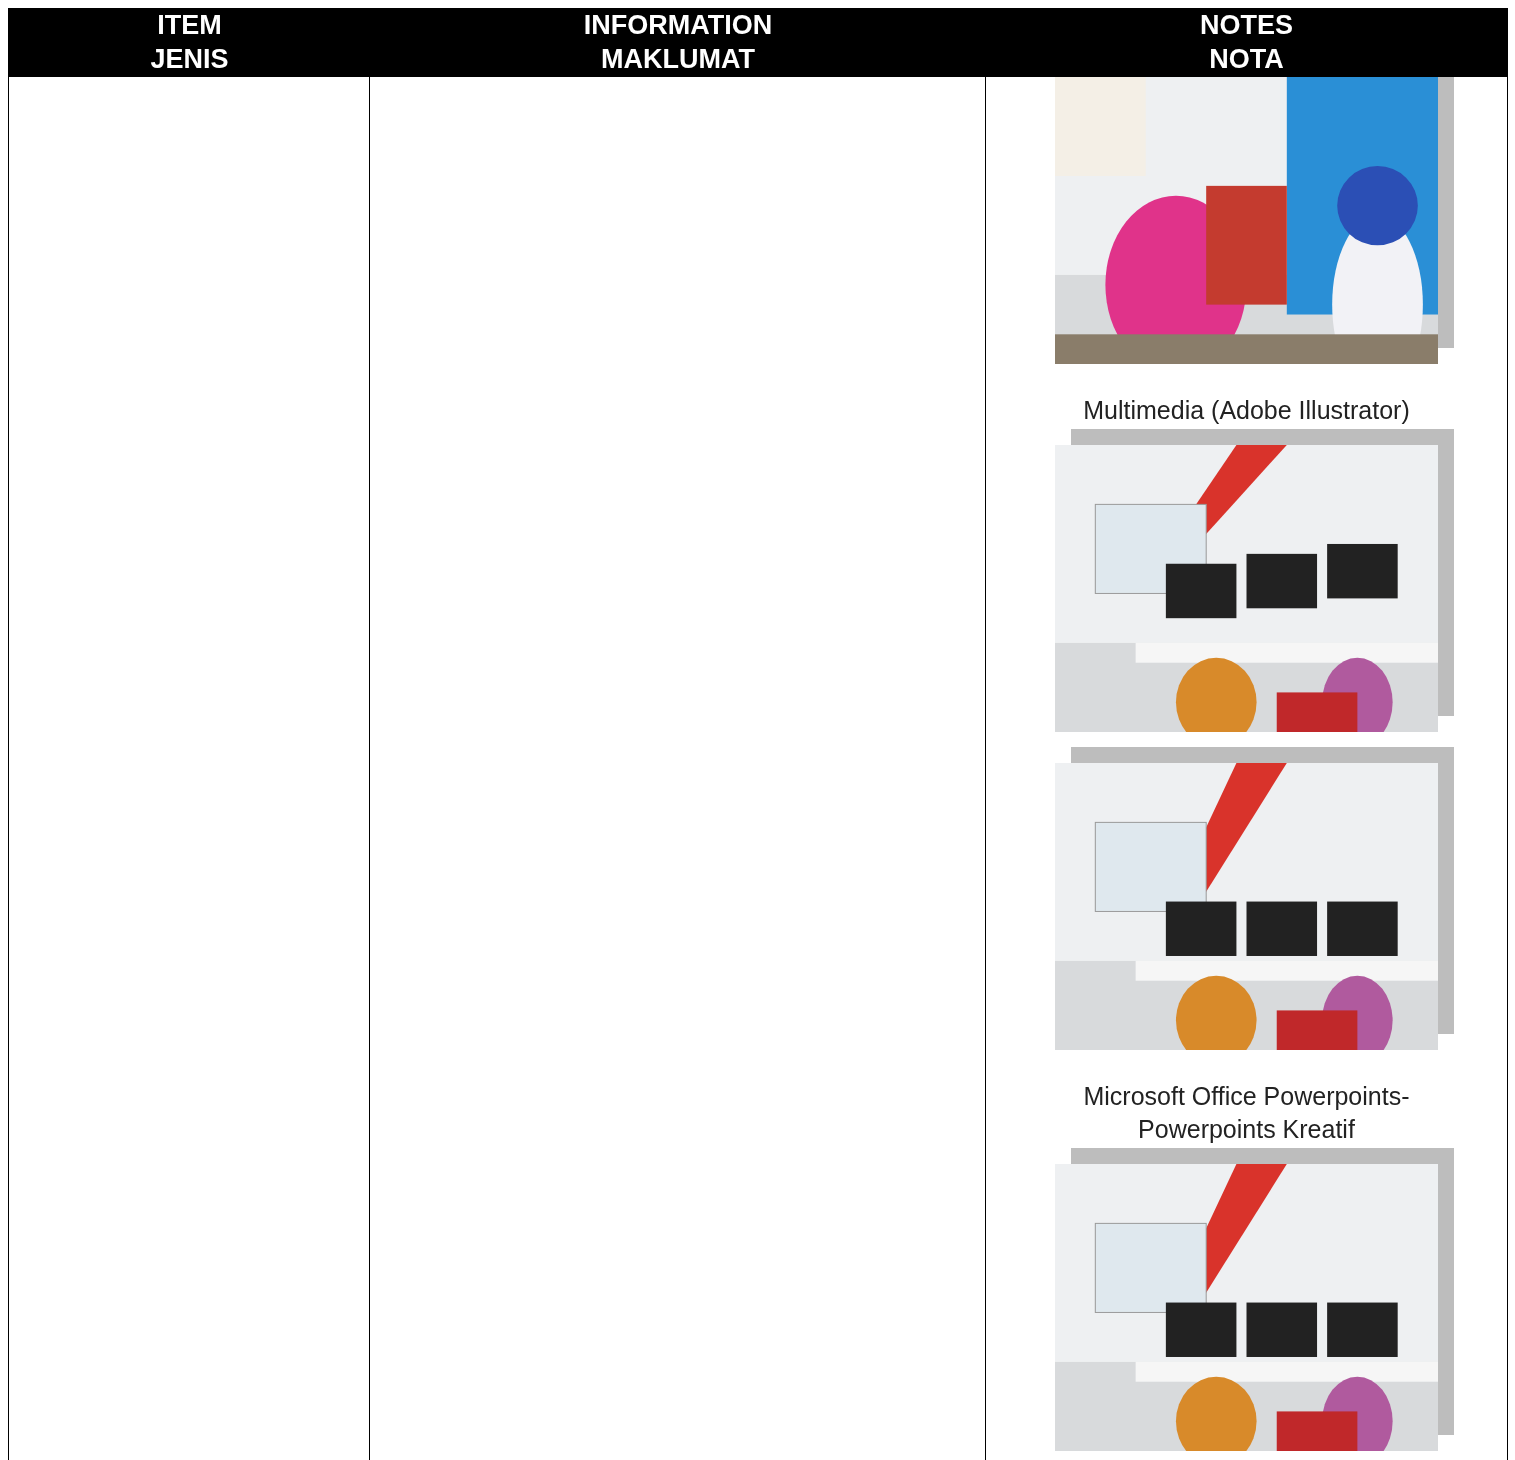 This screenshot has width=1515, height=1460. What do you see at coordinates (1246, 25) in the screenshot?
I see `column-header: NOTES` at bounding box center [1246, 25].